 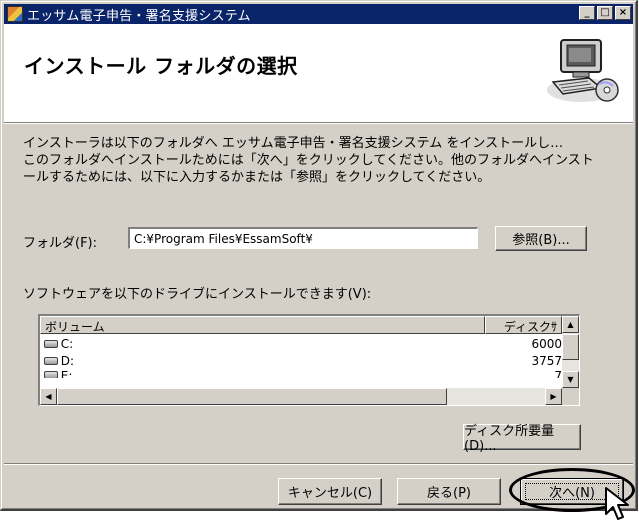 I want to click on scrollbar-corner, so click(x=570, y=396).